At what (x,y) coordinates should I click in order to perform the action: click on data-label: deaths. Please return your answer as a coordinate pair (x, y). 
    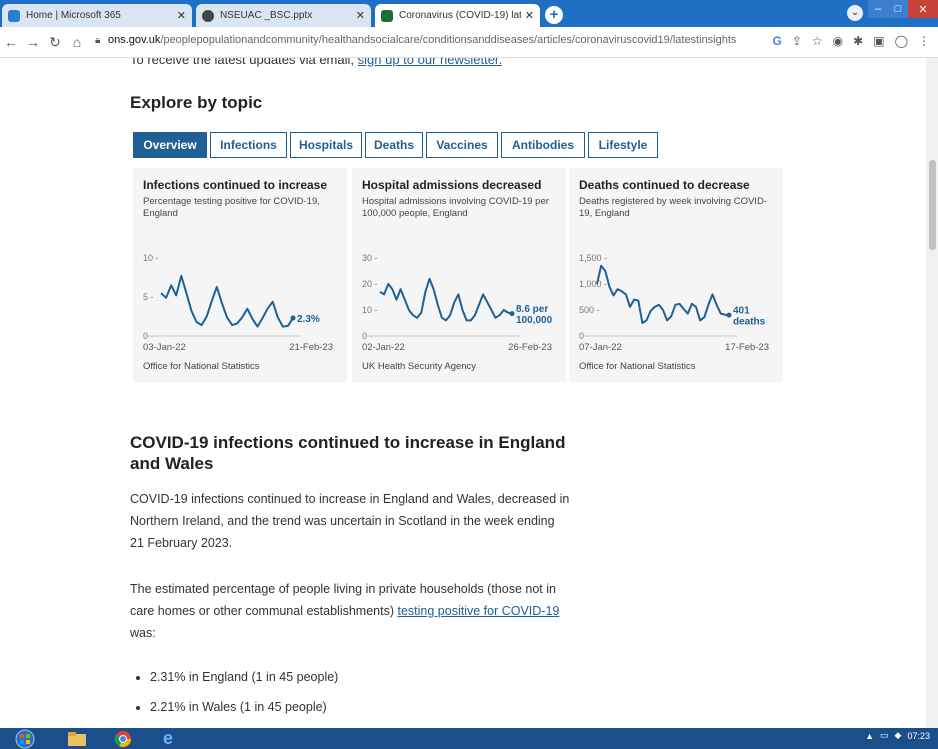
    Looking at the image, I should click on (749, 322).